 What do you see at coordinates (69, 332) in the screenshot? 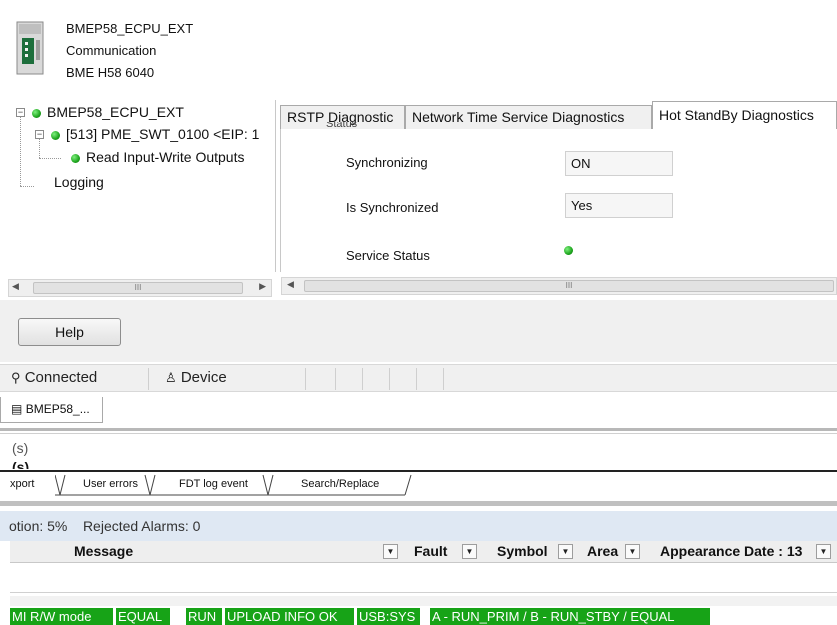
I see `help-button: Help` at bounding box center [69, 332].